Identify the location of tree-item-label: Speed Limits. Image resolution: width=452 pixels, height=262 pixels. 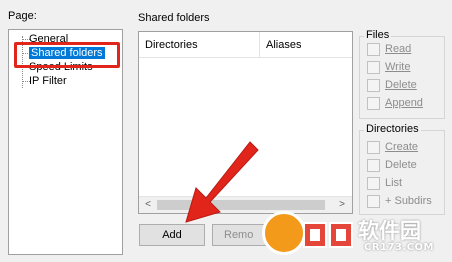
(61, 67).